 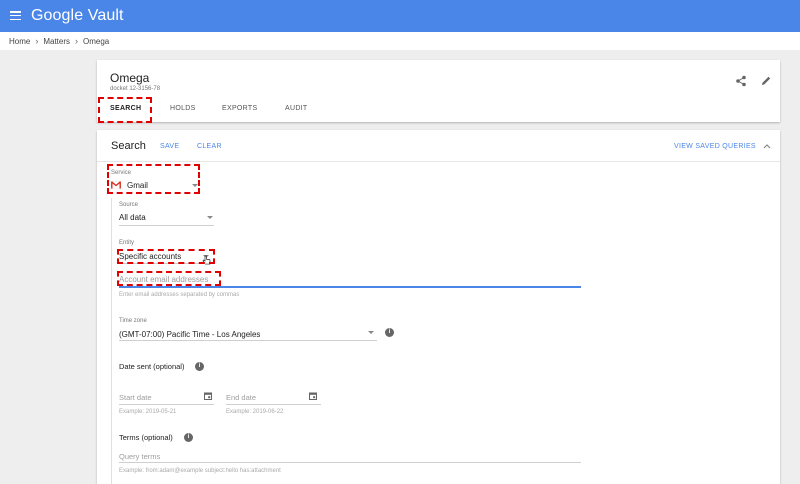 What do you see at coordinates (19, 41) in the screenshot?
I see `breadcrumb-home: Home` at bounding box center [19, 41].